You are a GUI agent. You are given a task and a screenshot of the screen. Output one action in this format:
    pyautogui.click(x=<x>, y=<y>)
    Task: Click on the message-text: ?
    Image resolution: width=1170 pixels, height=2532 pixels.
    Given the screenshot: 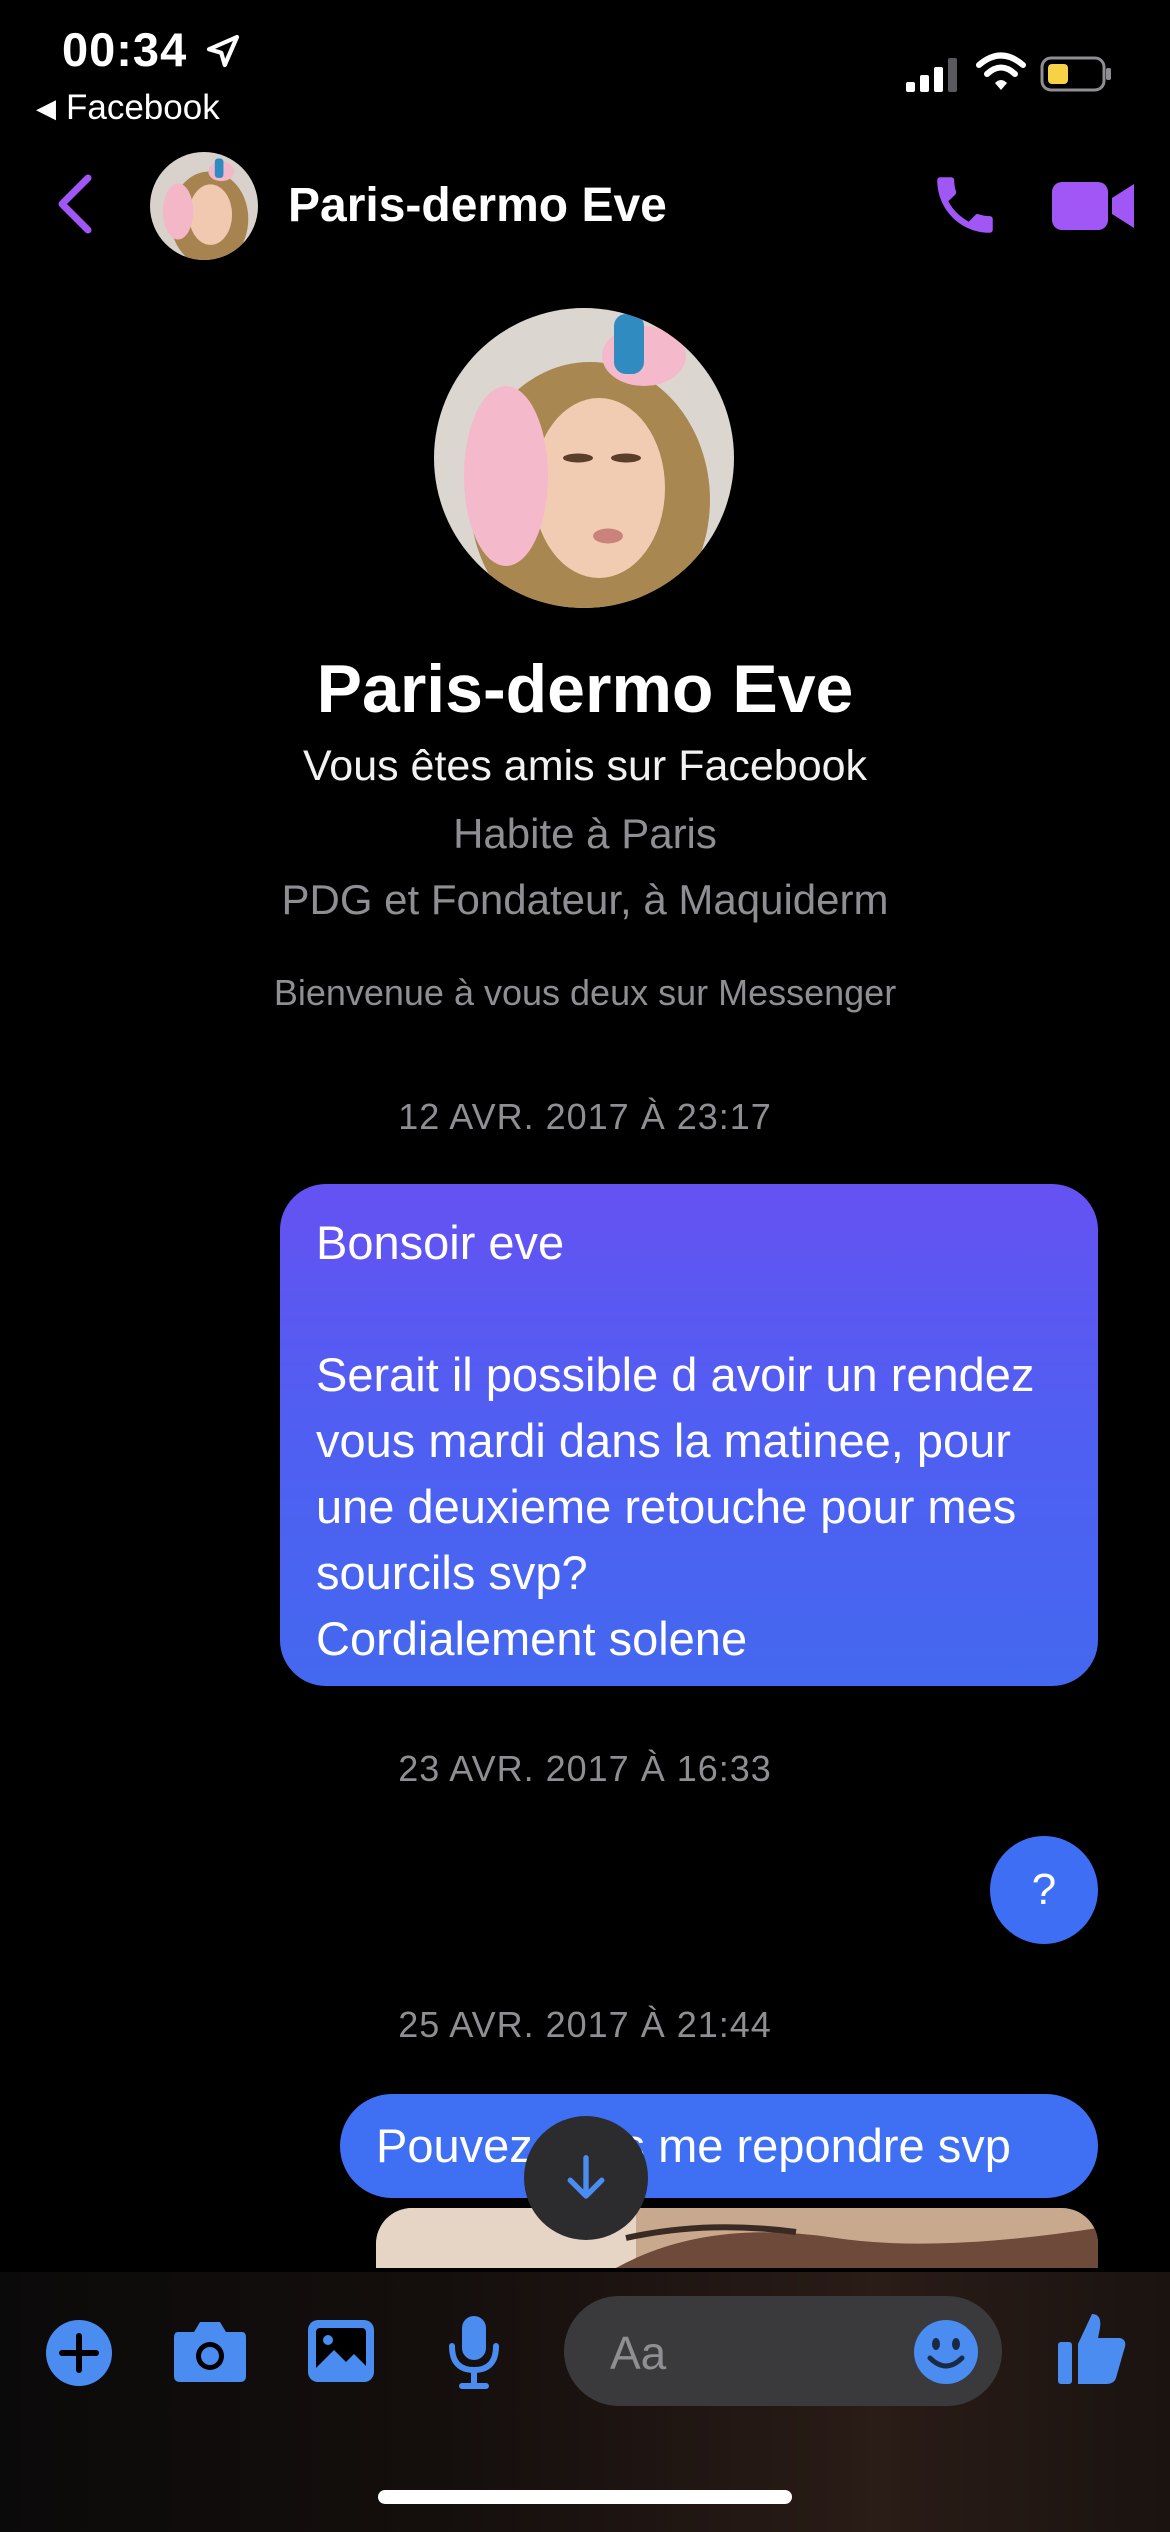 What is the action you would take?
    pyautogui.click(x=1044, y=1889)
    